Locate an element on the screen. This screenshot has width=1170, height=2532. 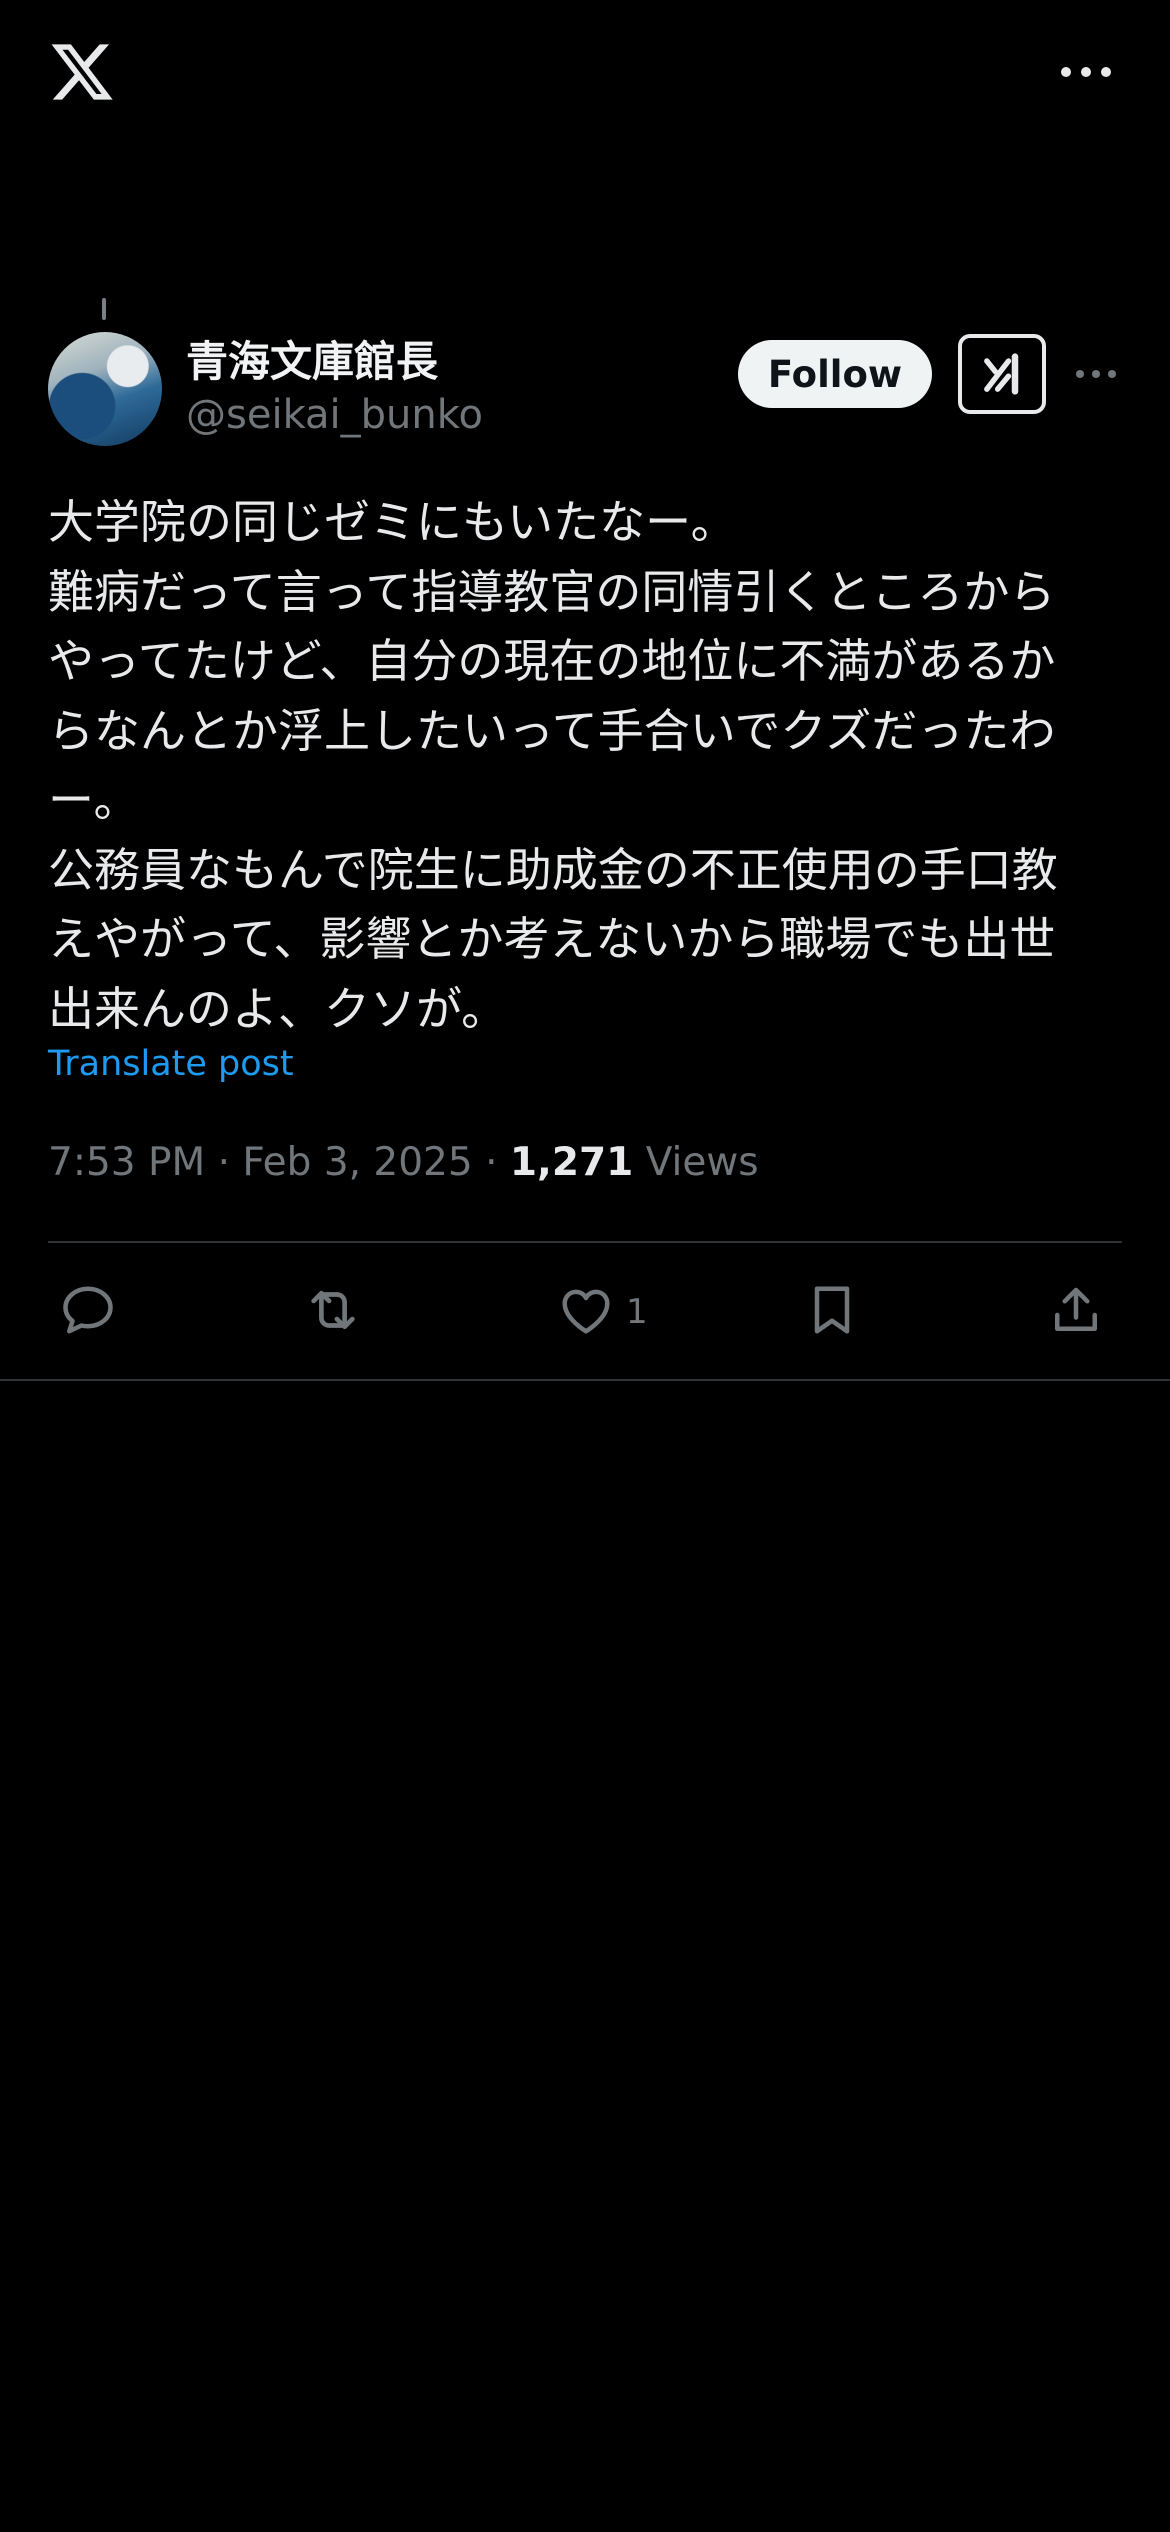
reply-button is located at coordinates (88, 1312).